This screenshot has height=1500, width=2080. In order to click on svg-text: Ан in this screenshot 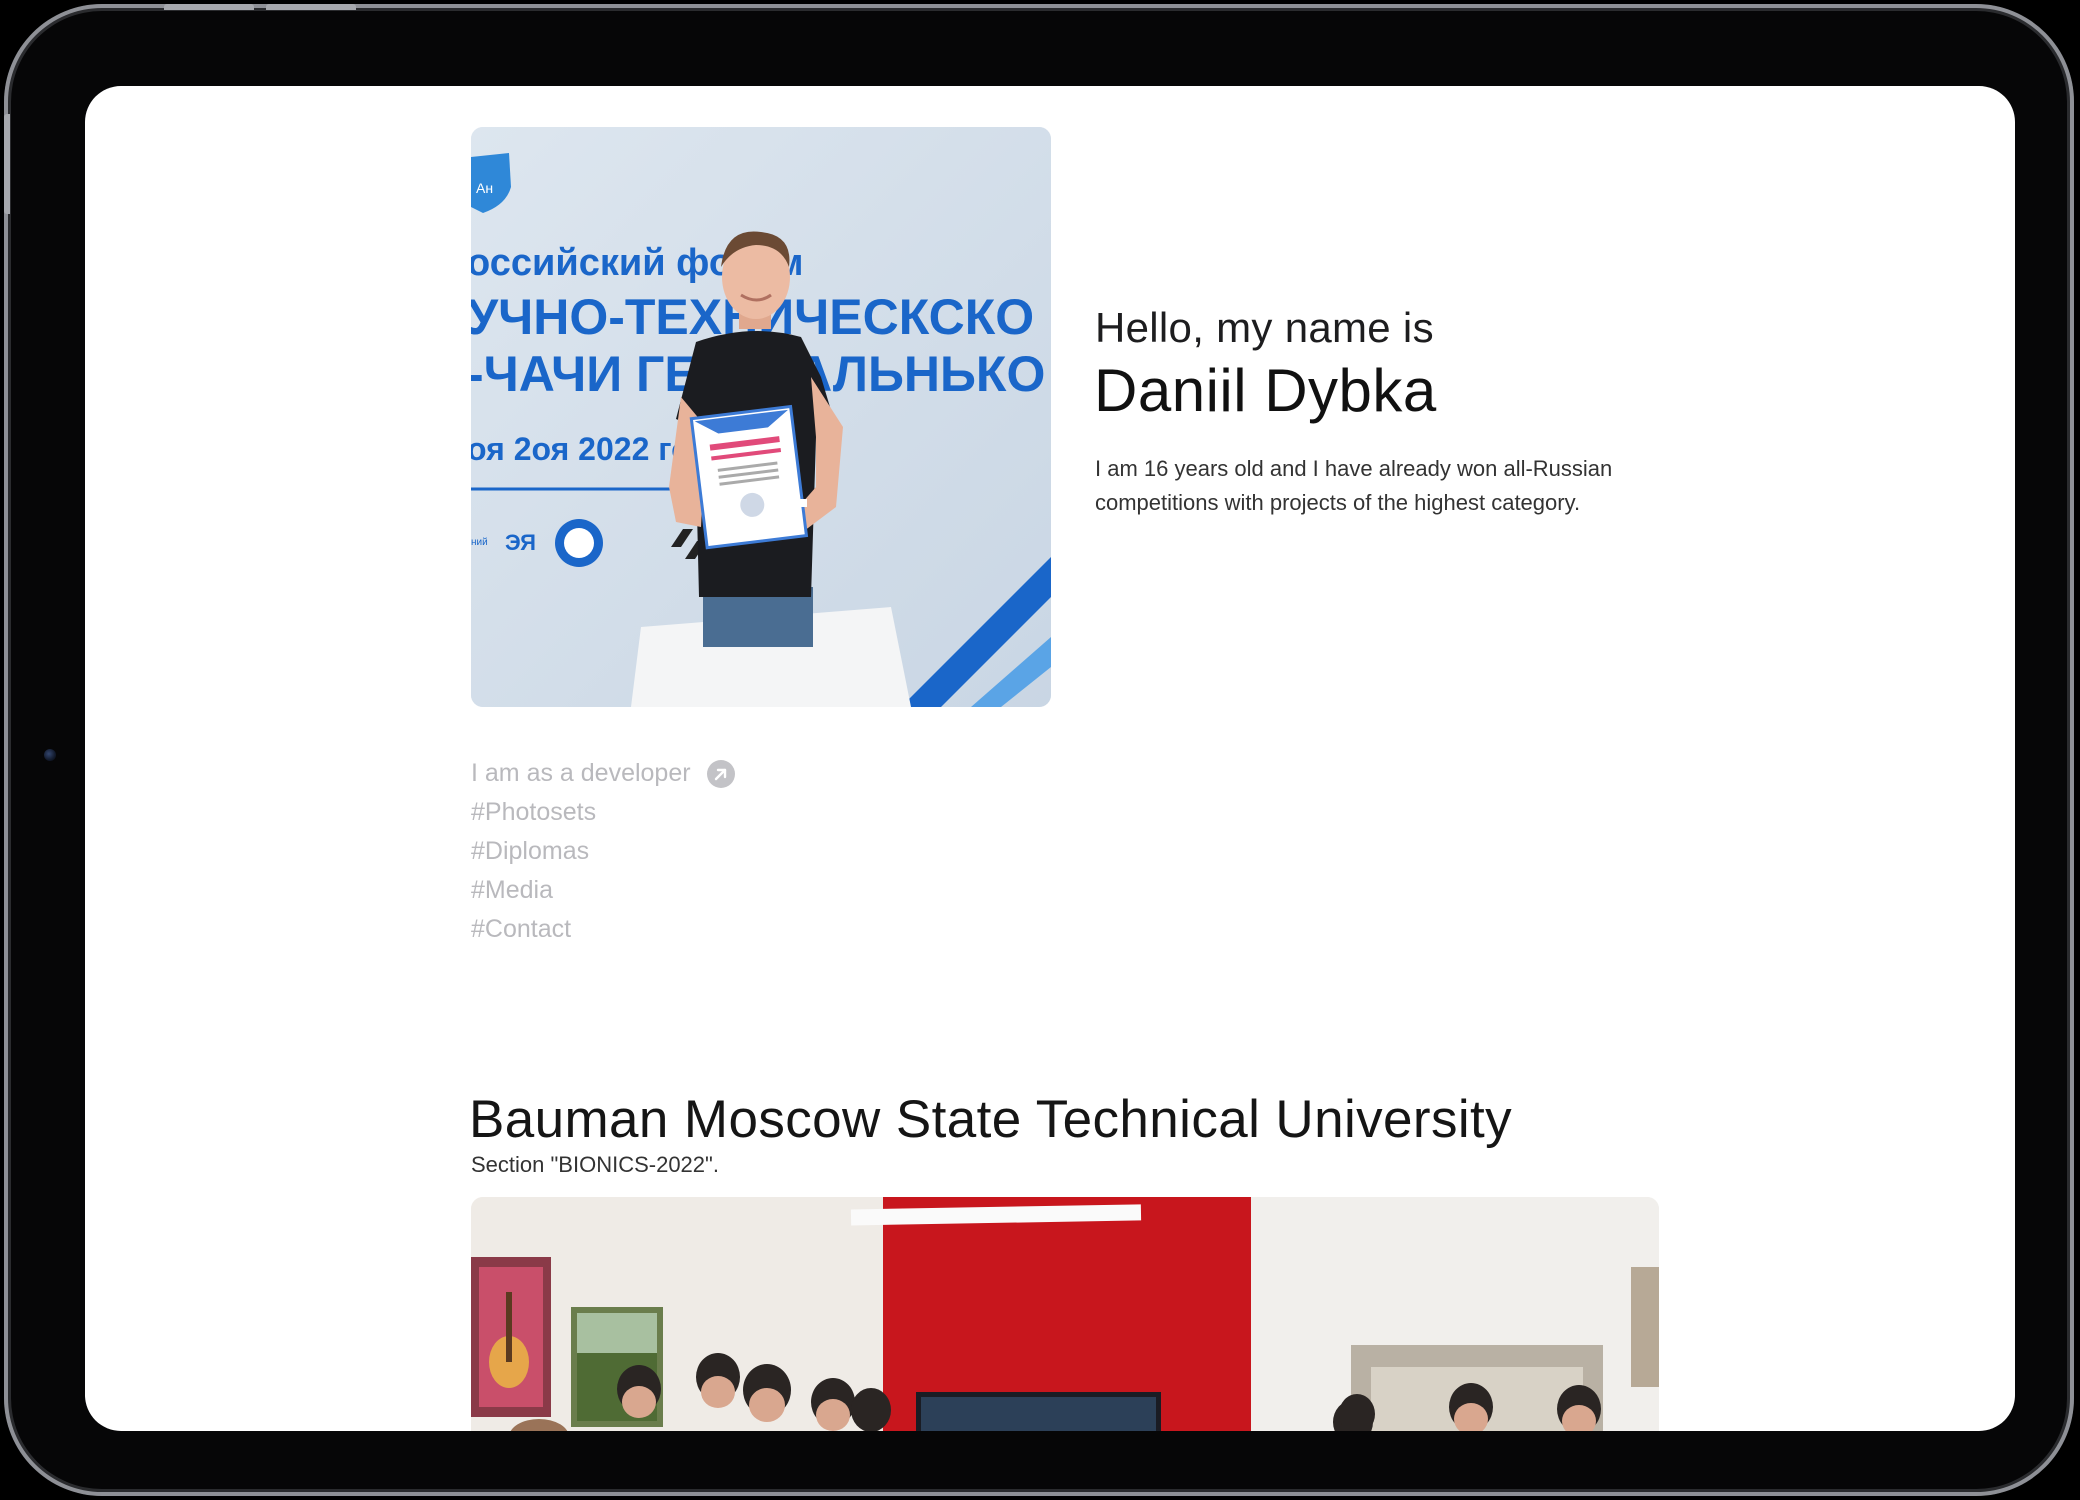, I will do `click(484, 188)`.